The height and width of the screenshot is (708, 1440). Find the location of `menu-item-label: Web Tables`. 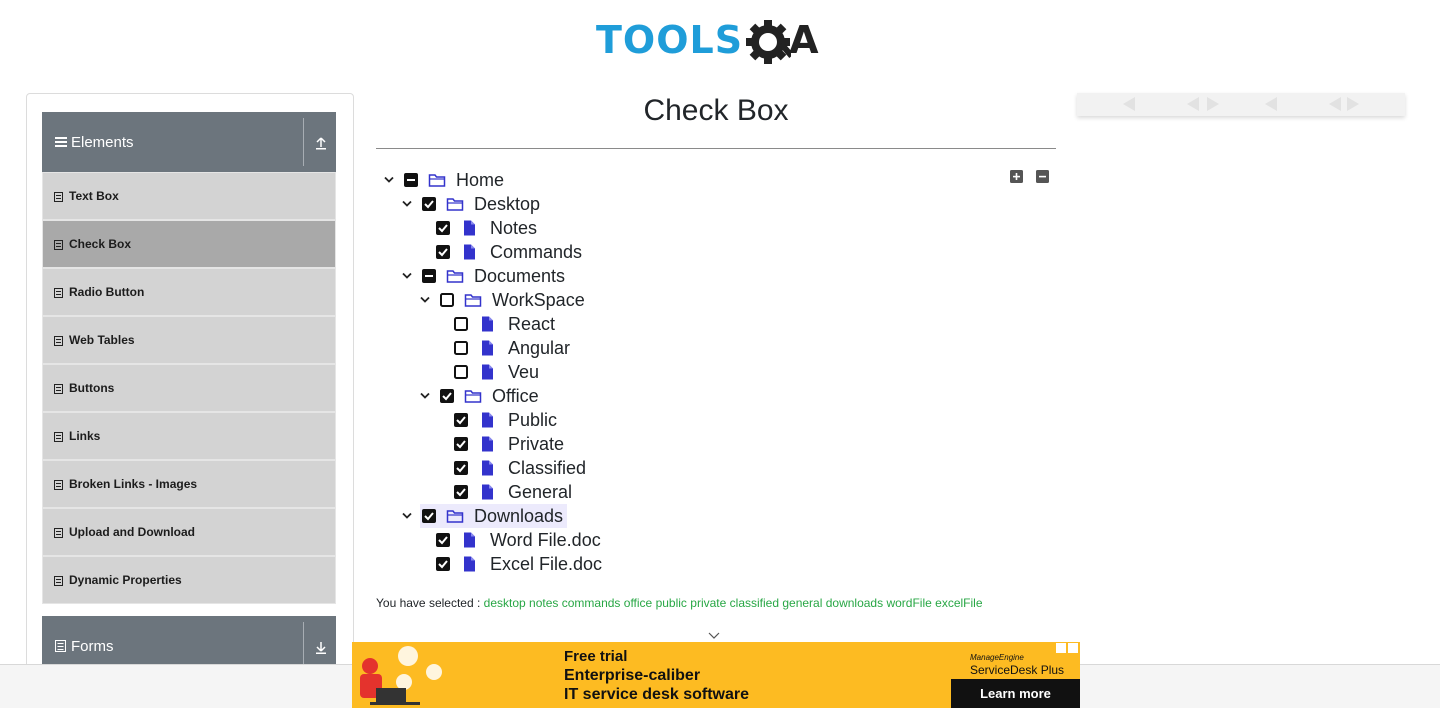

menu-item-label: Web Tables is located at coordinates (102, 340).